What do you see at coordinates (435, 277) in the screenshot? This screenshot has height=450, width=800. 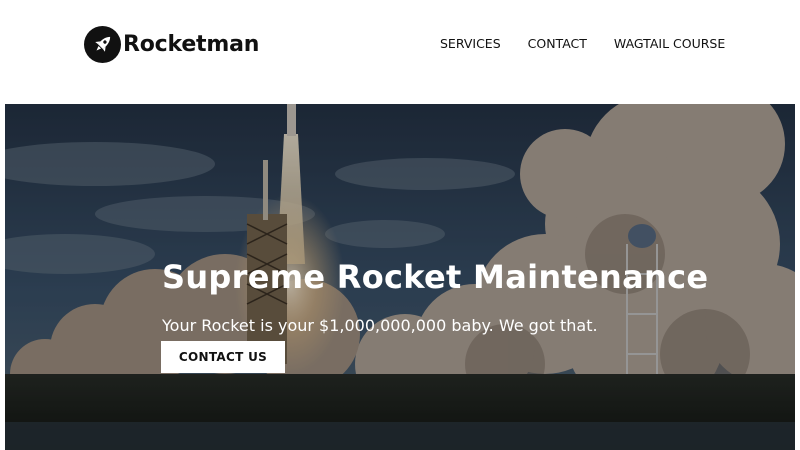 I see `hero-title: Supreme Rocket Maintenance` at bounding box center [435, 277].